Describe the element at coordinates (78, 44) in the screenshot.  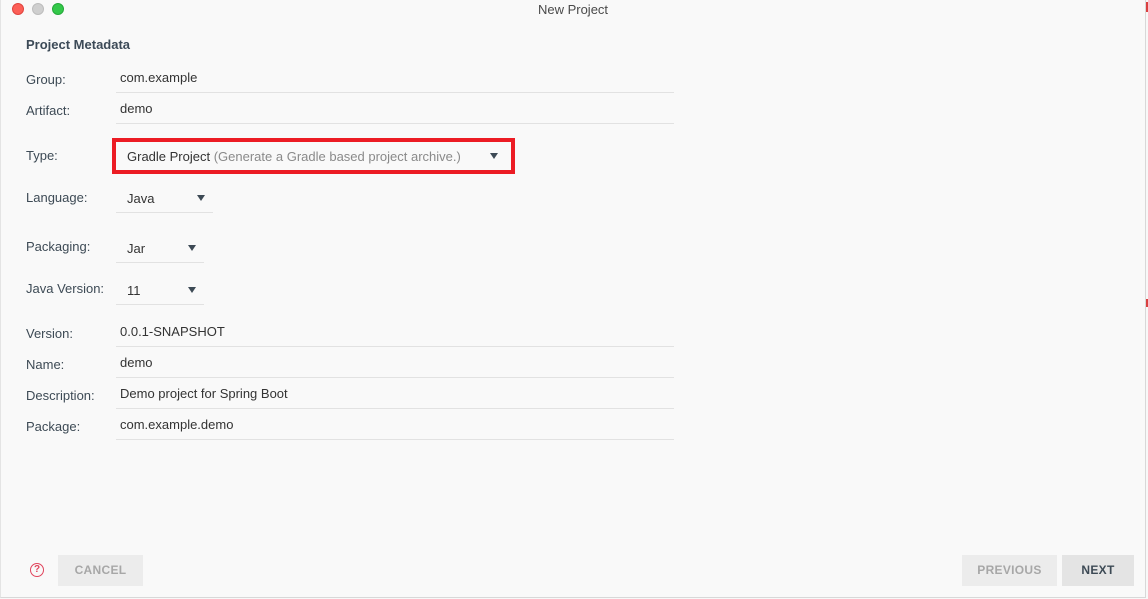
I see `section-title: Project Metadata` at that location.